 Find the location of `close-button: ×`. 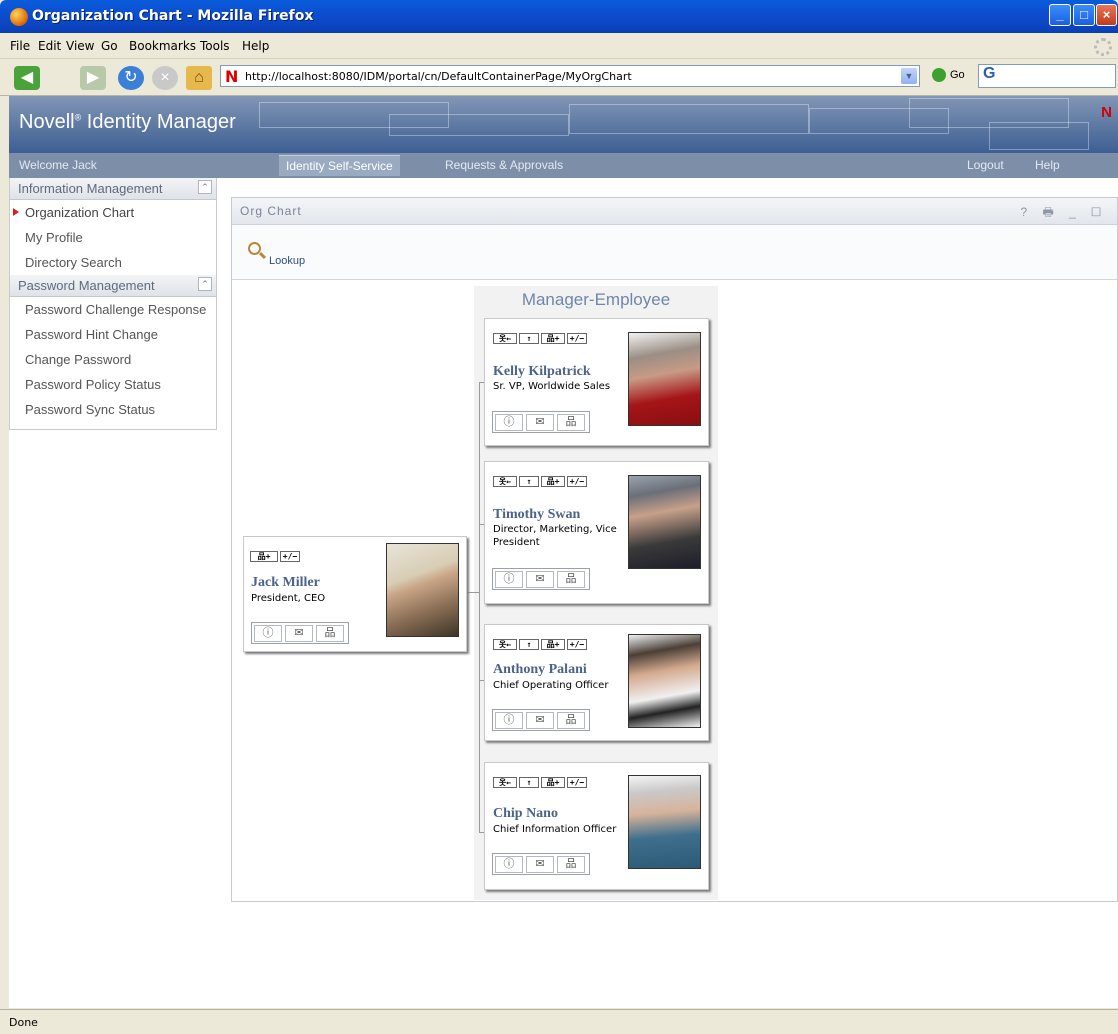

close-button: × is located at coordinates (1106, 15).